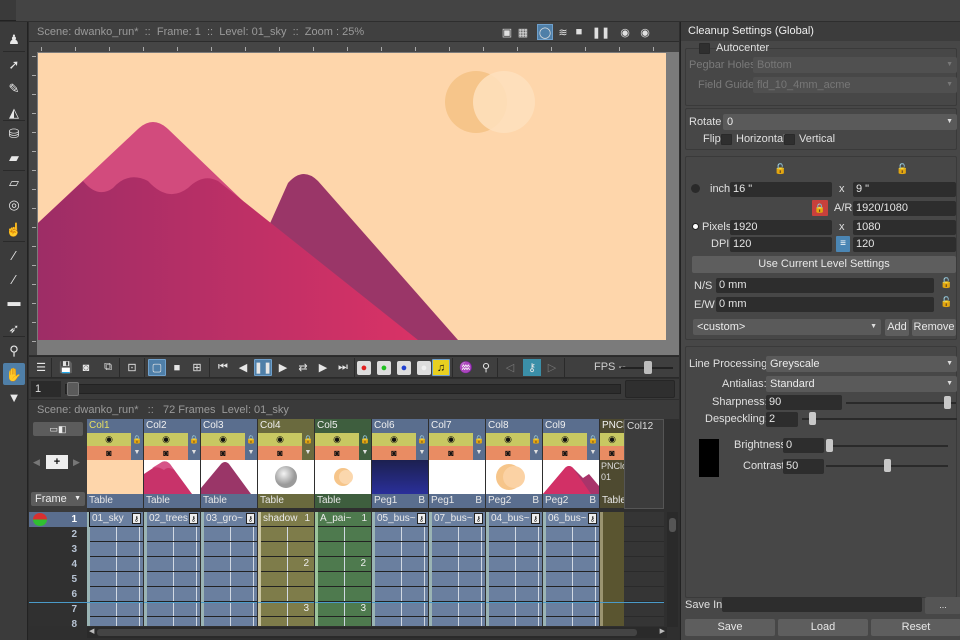 This screenshot has height=640, width=960. What do you see at coordinates (58, 549) in the screenshot?
I see `row-number: 3` at bounding box center [58, 549].